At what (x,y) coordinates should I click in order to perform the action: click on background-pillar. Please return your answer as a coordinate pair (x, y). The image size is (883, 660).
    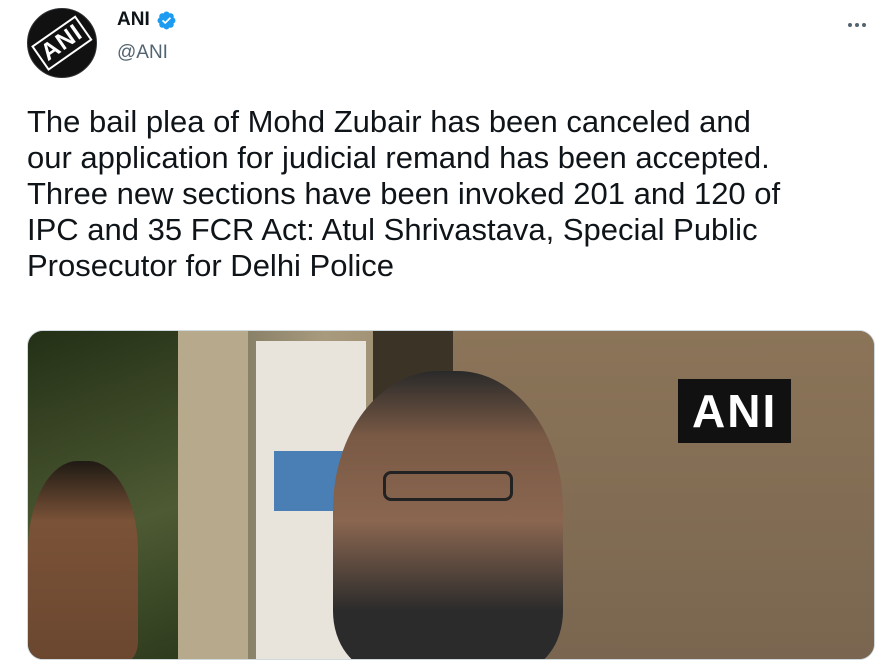
    Looking at the image, I should click on (213, 495).